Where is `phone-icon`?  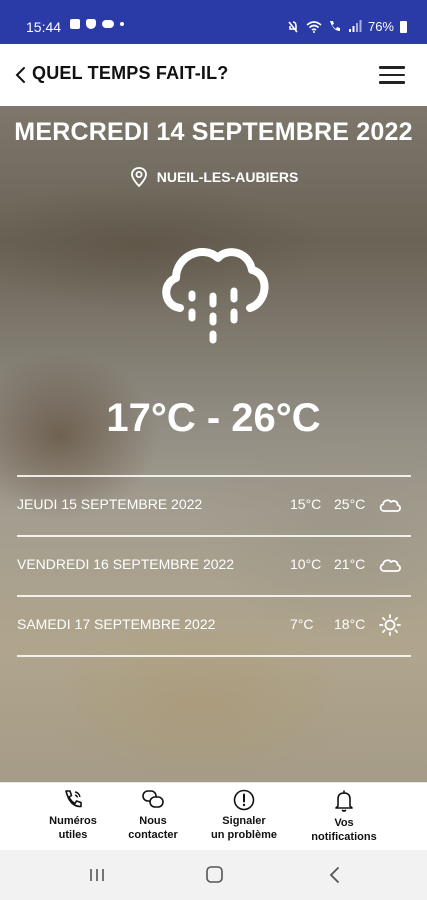
phone-icon is located at coordinates (73, 799).